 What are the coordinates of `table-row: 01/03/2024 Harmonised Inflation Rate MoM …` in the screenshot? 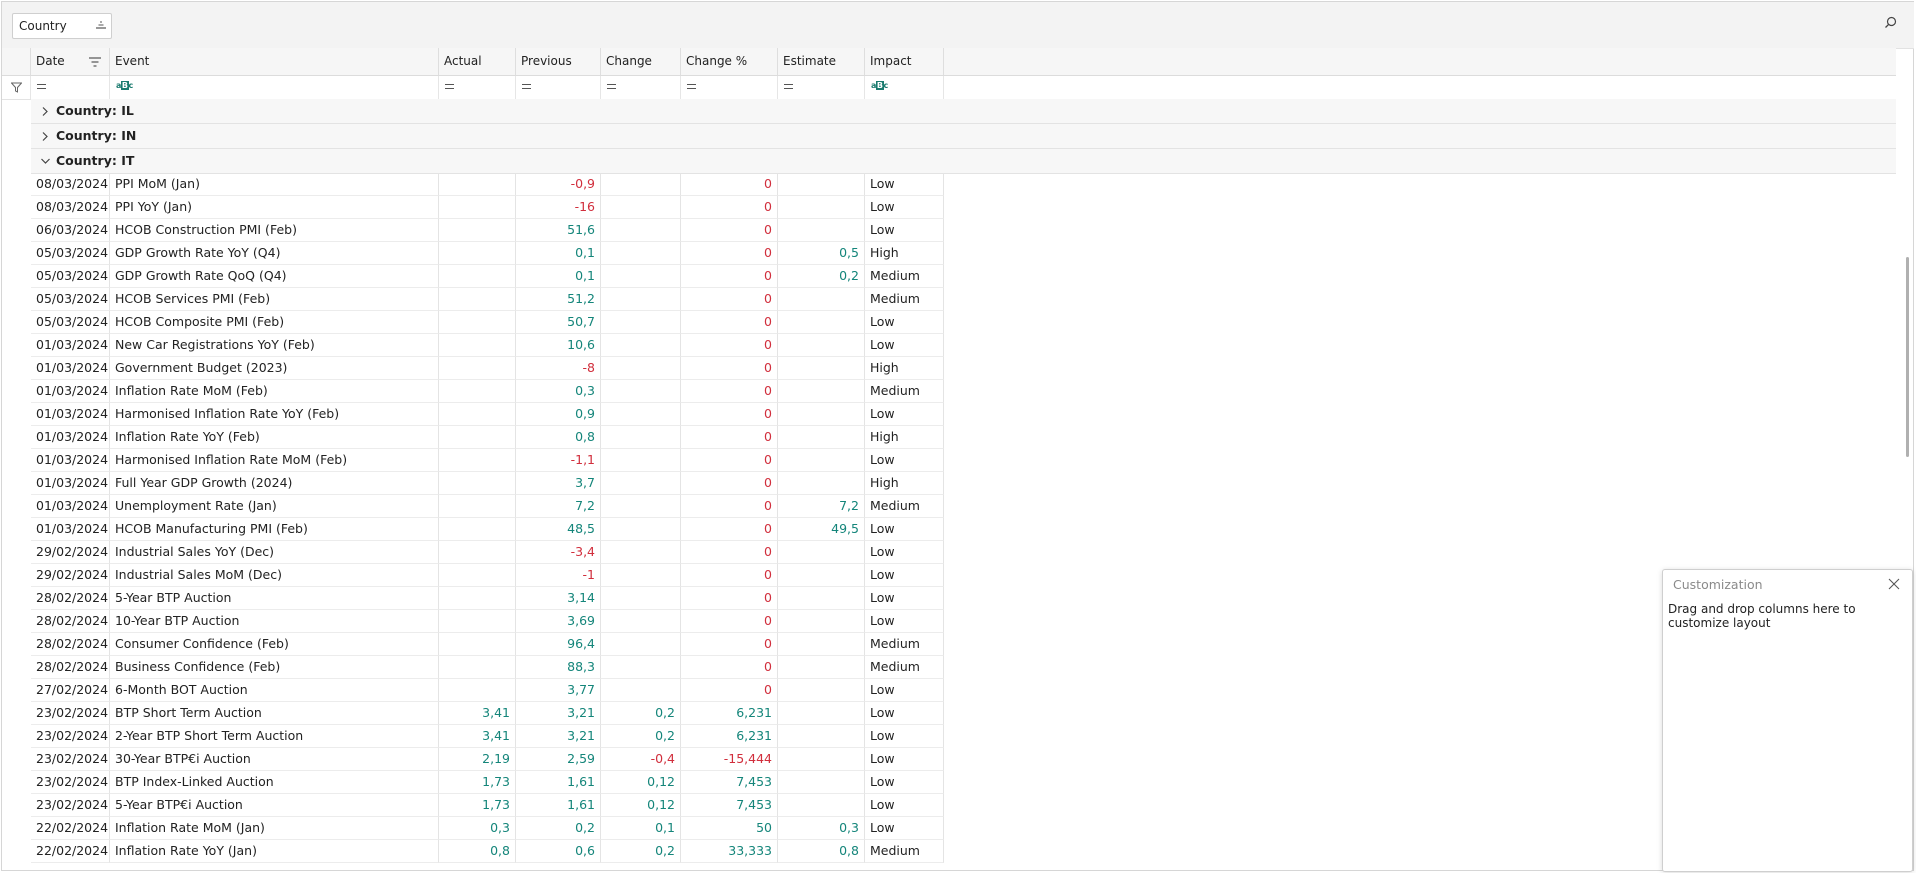 It's located at (487, 460).